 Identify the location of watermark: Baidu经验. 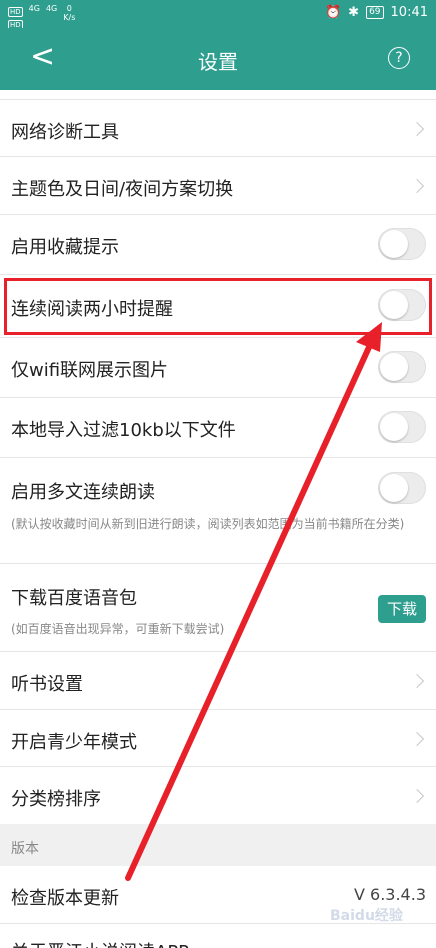
(366, 916).